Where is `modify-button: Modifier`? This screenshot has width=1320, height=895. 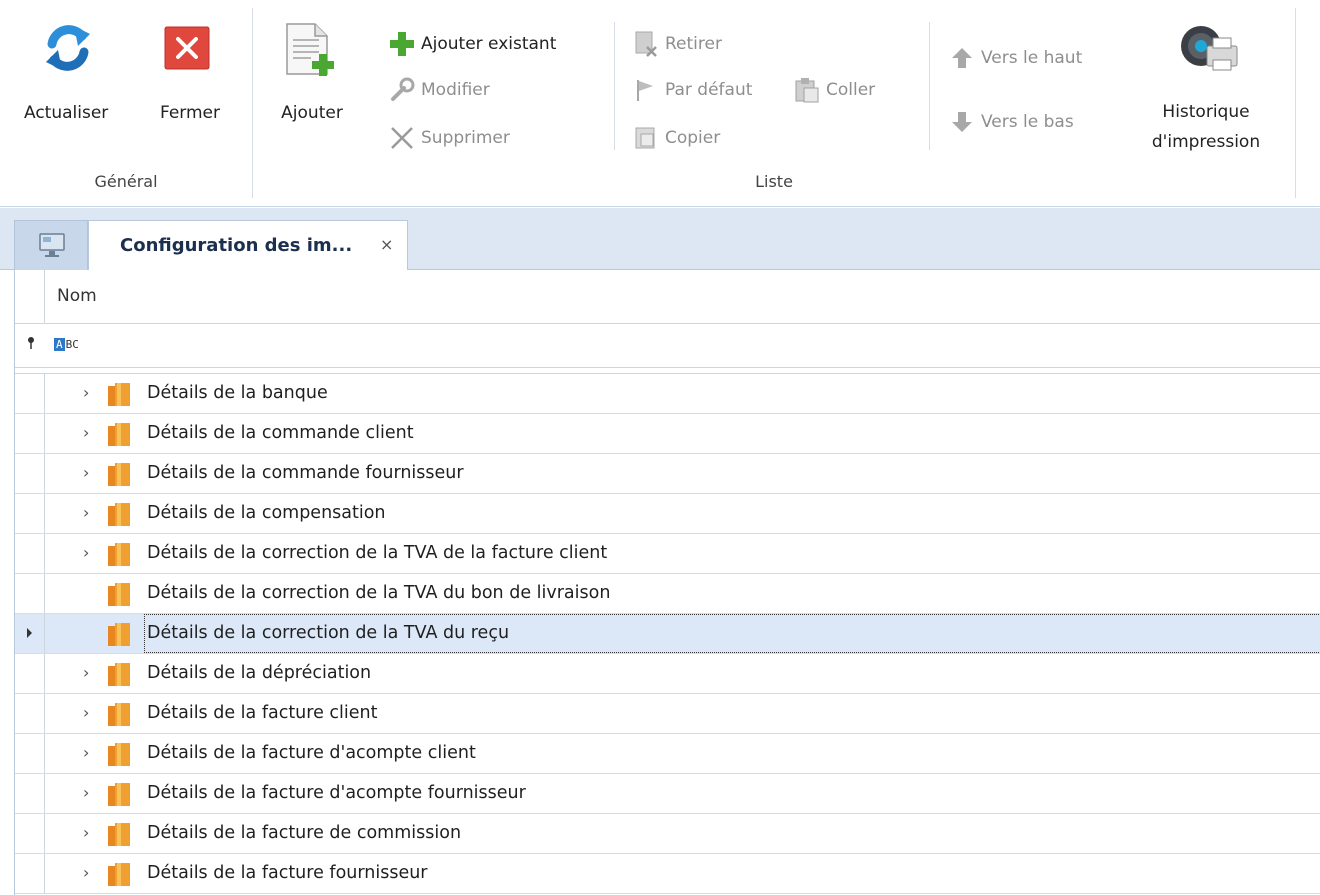
modify-button: Modifier is located at coordinates (439, 90).